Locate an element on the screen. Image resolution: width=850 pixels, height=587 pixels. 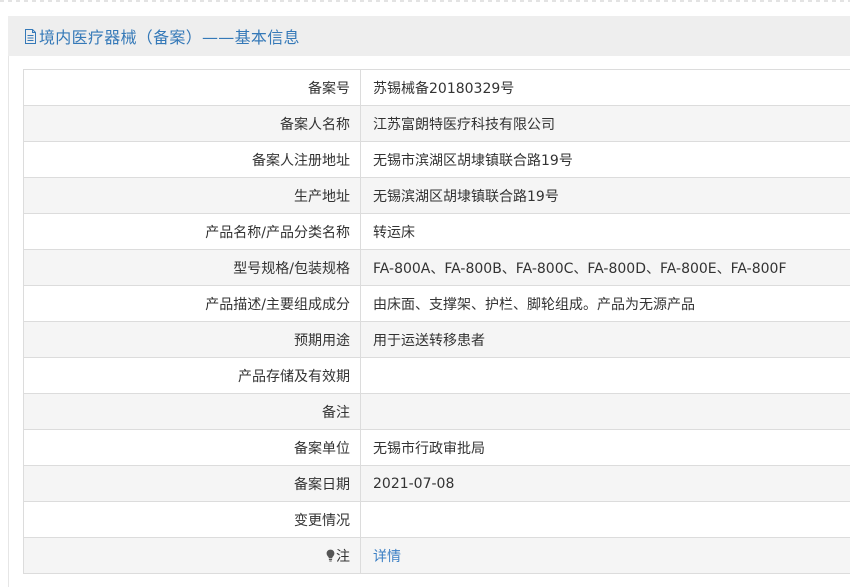
note-row: 注 详情 is located at coordinates (436, 555).